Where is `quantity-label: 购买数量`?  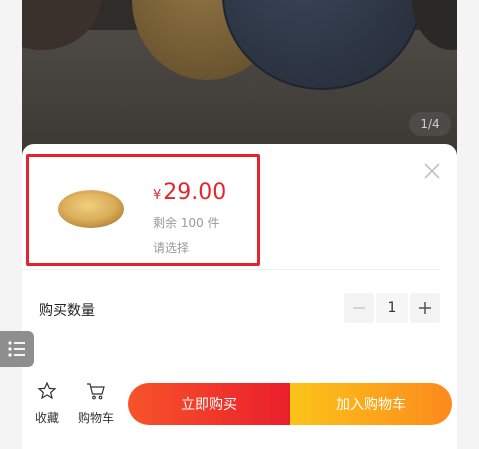
quantity-label: 购买数量 is located at coordinates (67, 311).